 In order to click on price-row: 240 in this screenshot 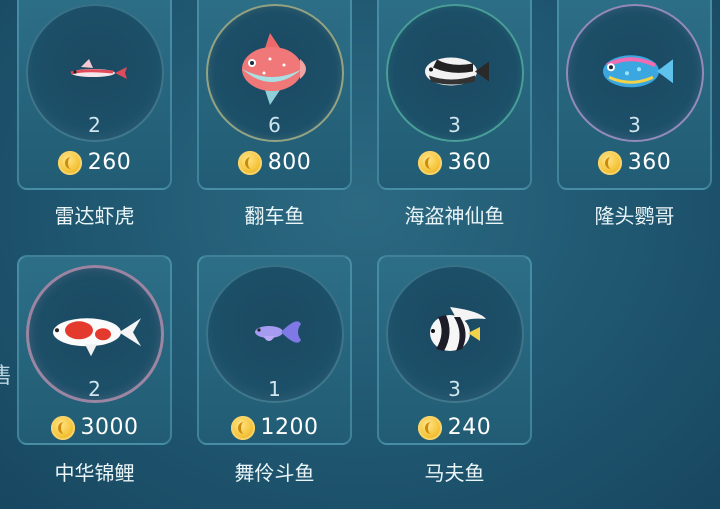, I will do `click(454, 427)`.